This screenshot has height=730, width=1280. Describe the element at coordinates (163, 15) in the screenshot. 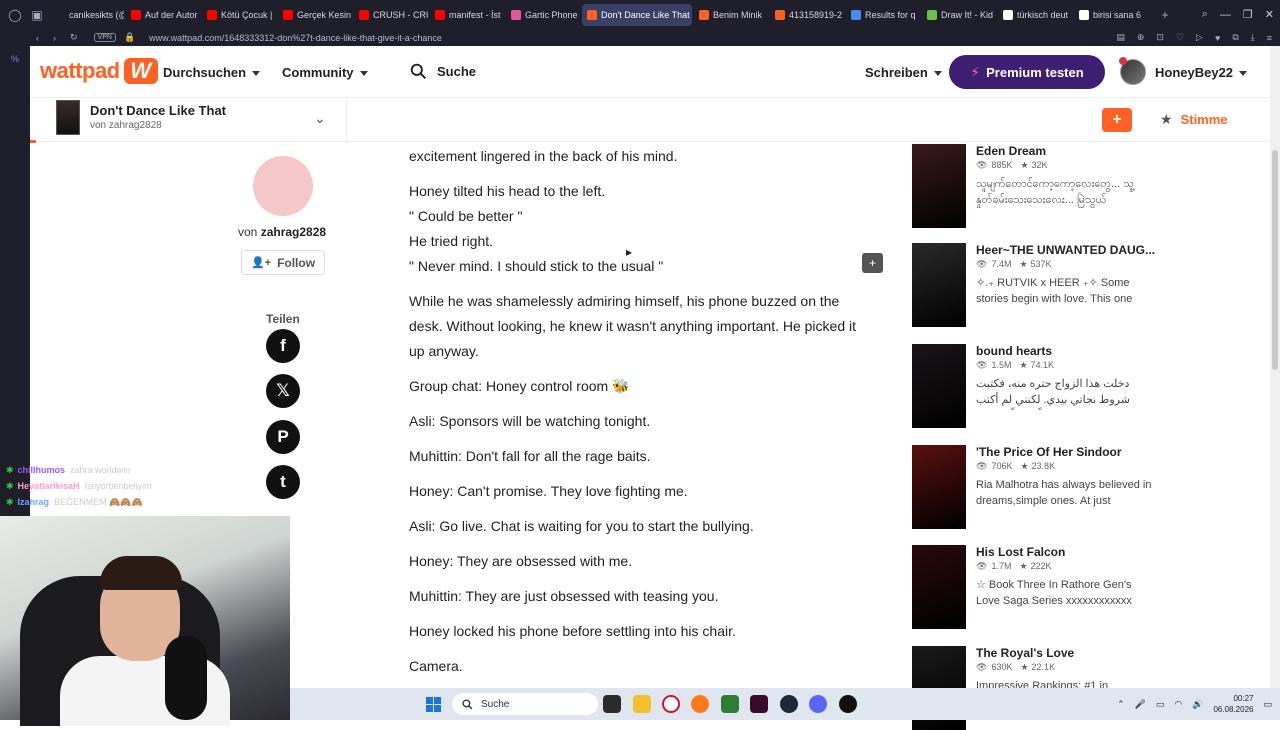

I see `browser-tab: Auf der Autor` at that location.